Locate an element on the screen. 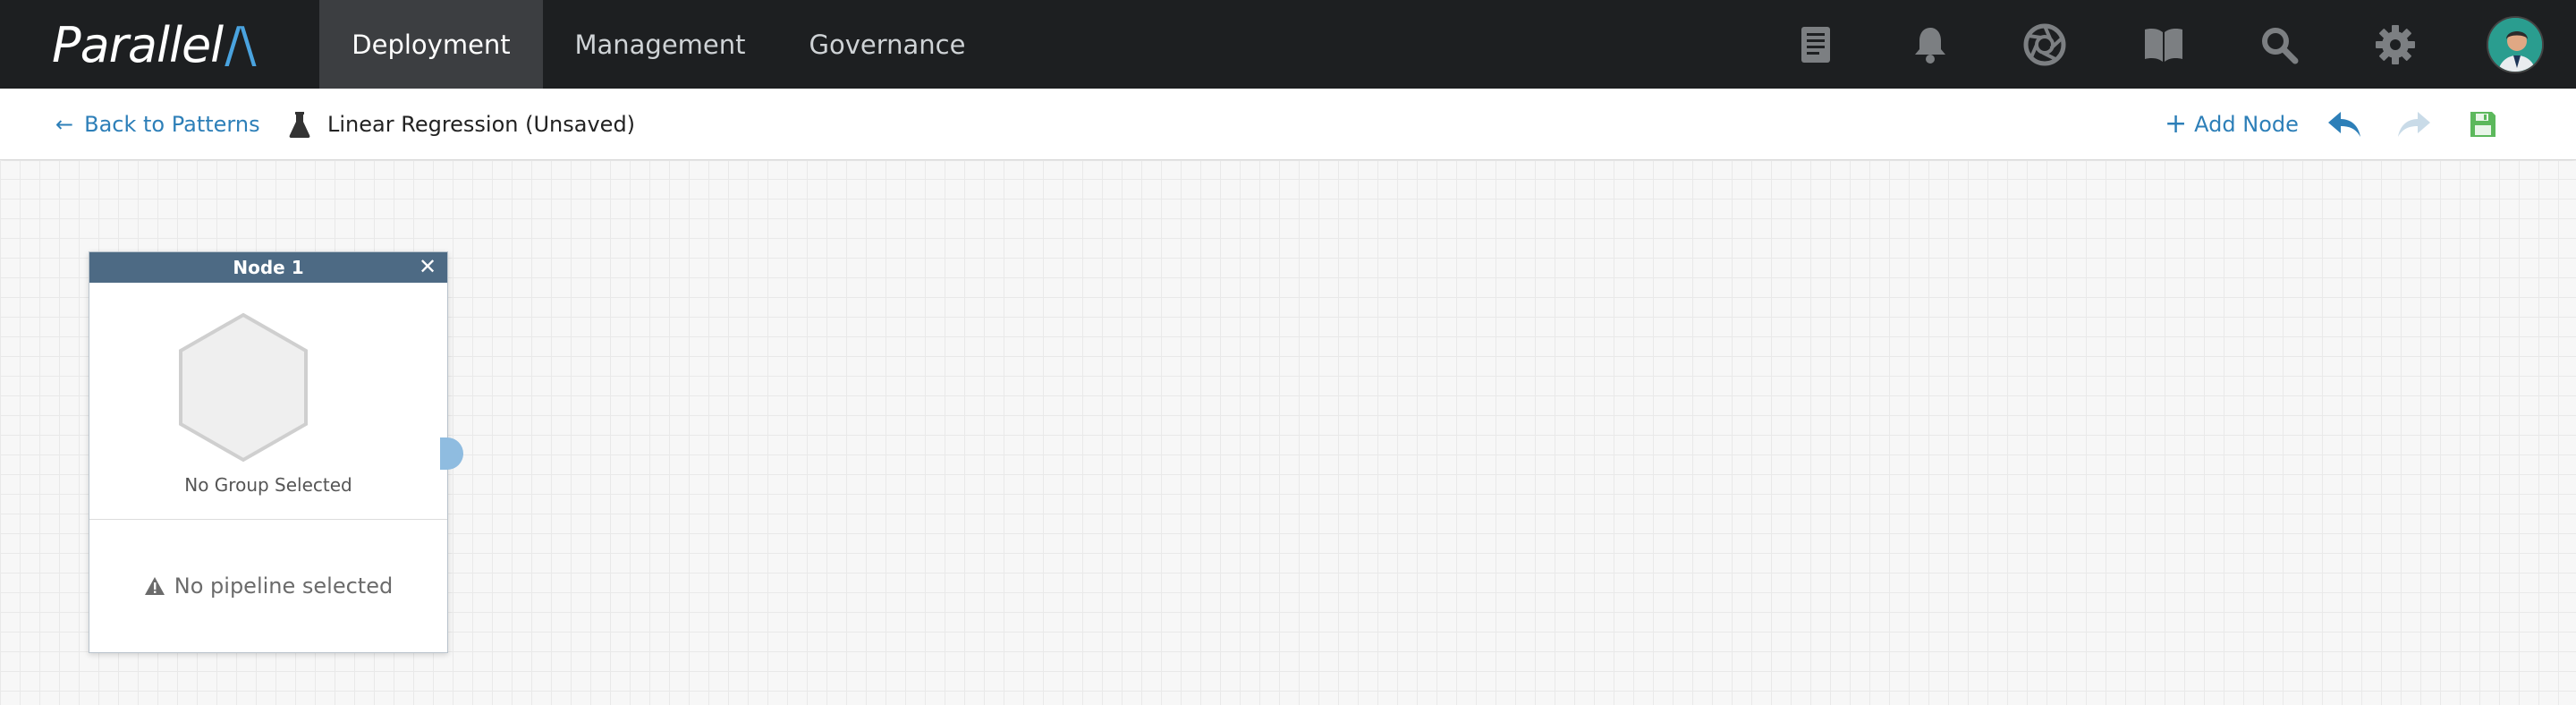 The image size is (2576, 705). flask-icon is located at coordinates (299, 125).